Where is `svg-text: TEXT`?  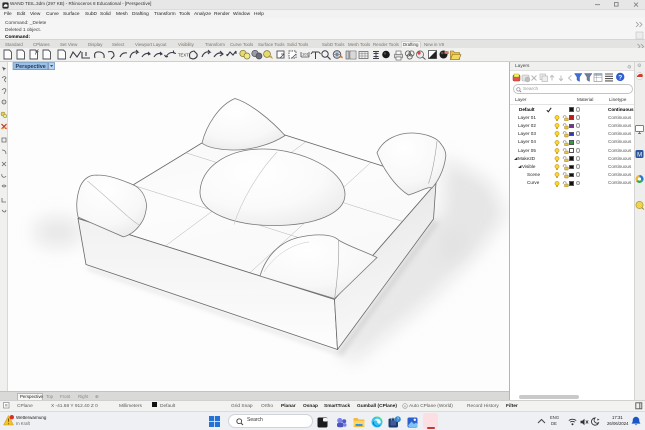 svg-text: TEXT is located at coordinates (183, 55).